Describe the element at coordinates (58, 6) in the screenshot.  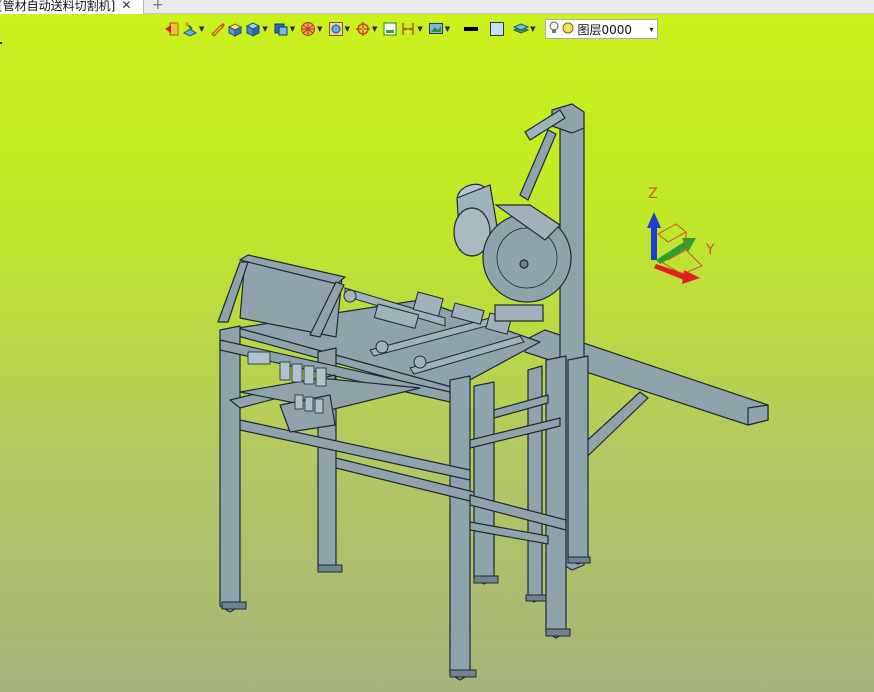
I see `document-tab-title: [管材自动送料切割机]` at that location.